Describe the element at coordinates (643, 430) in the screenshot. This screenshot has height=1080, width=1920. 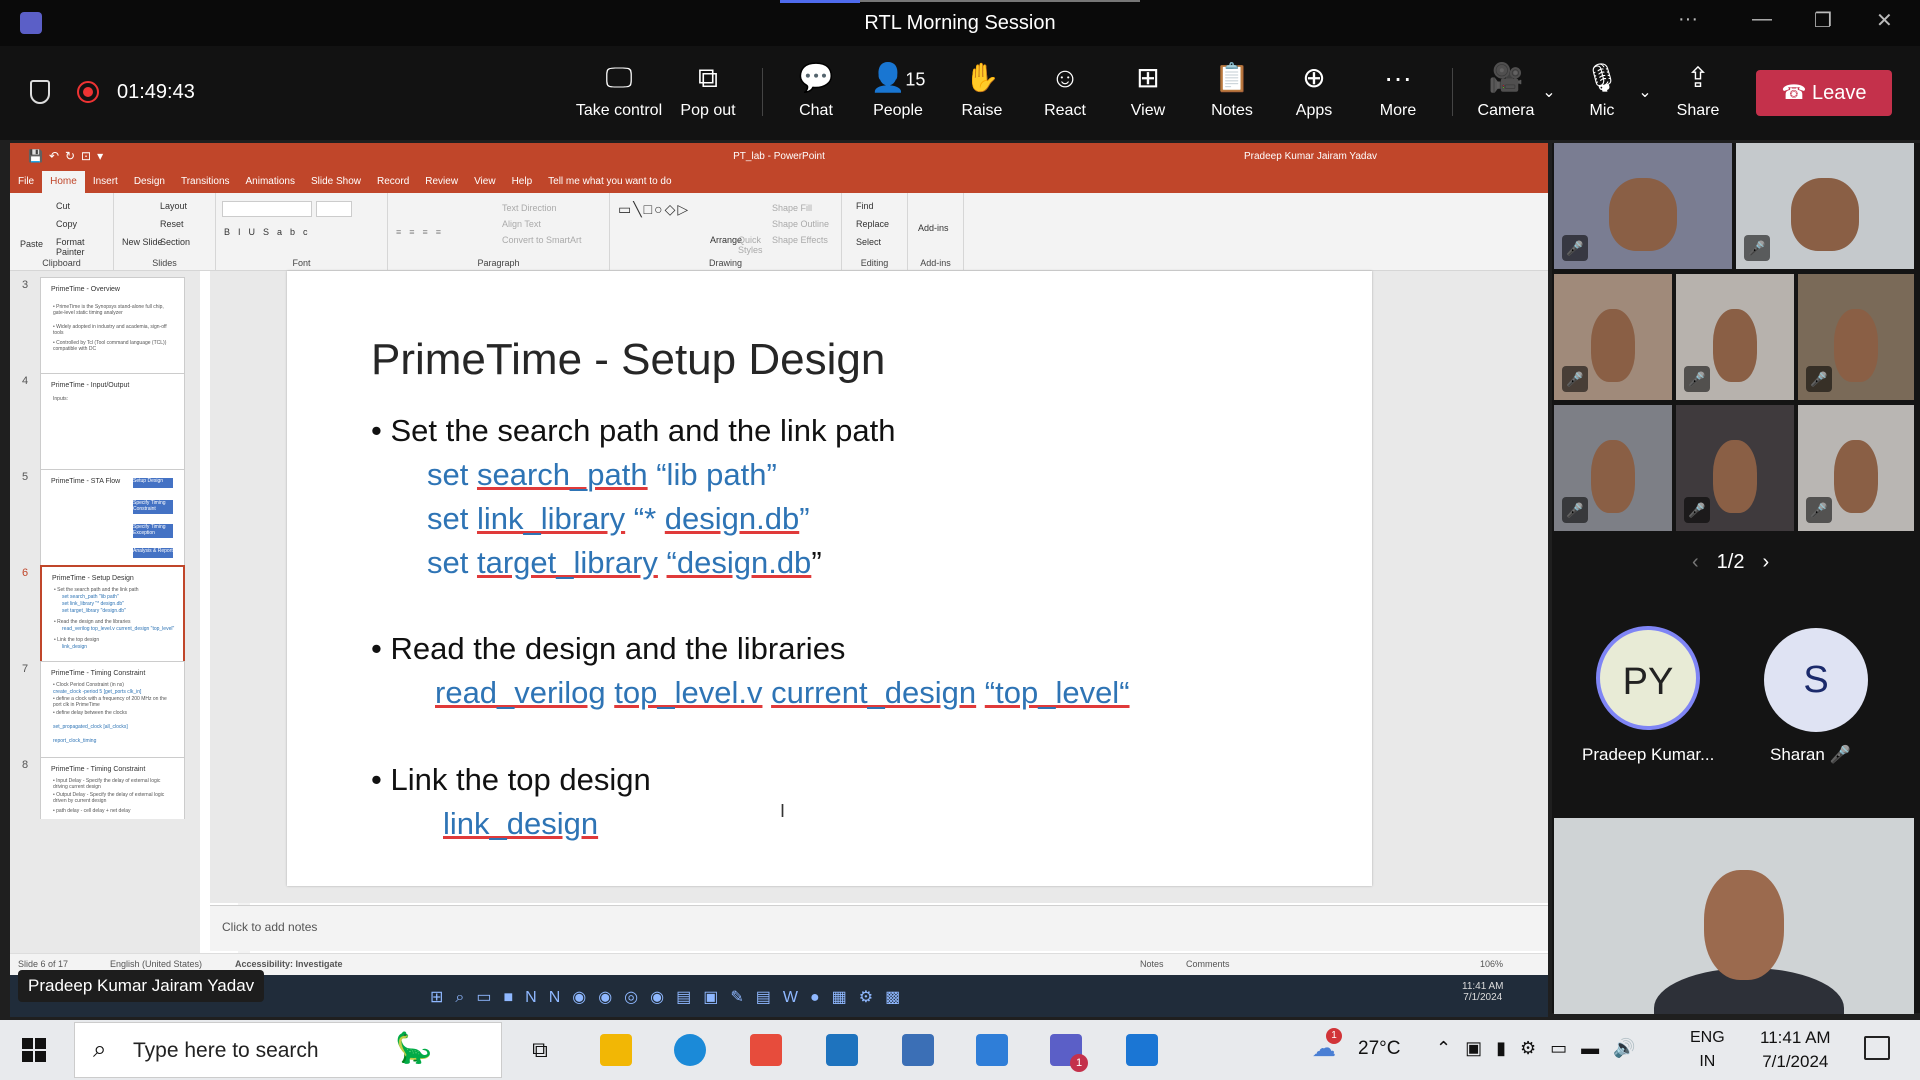
I see `bullet-text: Set the search path and the link path` at that location.